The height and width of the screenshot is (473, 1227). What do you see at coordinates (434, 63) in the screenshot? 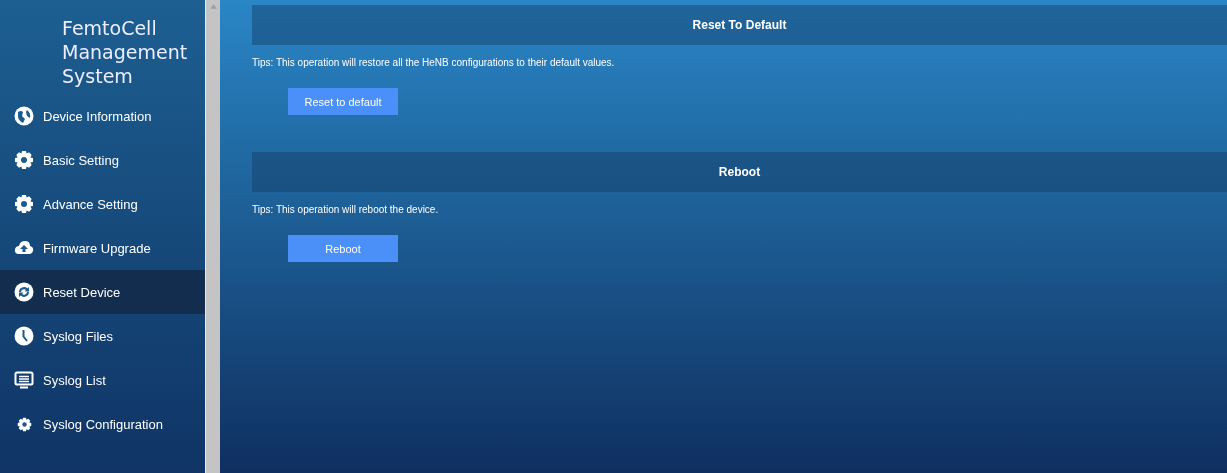
I see `tips-text: Tips: This operation will restore all the HeNB configurations to their default values.` at bounding box center [434, 63].